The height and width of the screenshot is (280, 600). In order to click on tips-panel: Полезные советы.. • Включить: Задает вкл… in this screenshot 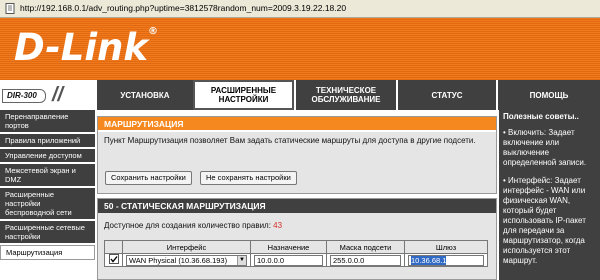, I will do `click(549, 195)`.